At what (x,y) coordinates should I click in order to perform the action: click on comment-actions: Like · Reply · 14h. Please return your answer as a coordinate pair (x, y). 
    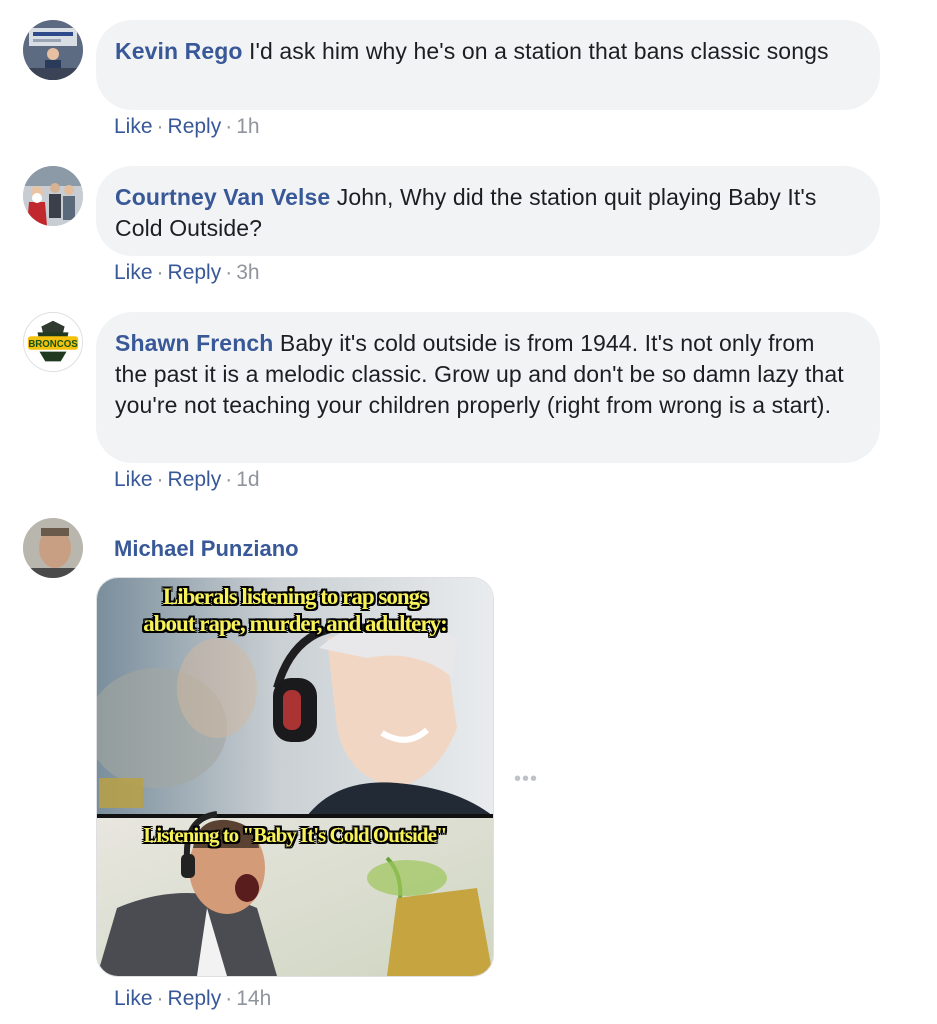
    Looking at the image, I should click on (192, 999).